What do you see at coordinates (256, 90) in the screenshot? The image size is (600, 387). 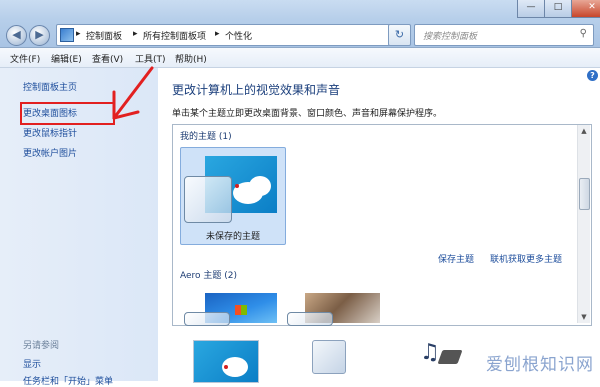 I see `page-title: 更改计算机上的视觉效果和声音` at bounding box center [256, 90].